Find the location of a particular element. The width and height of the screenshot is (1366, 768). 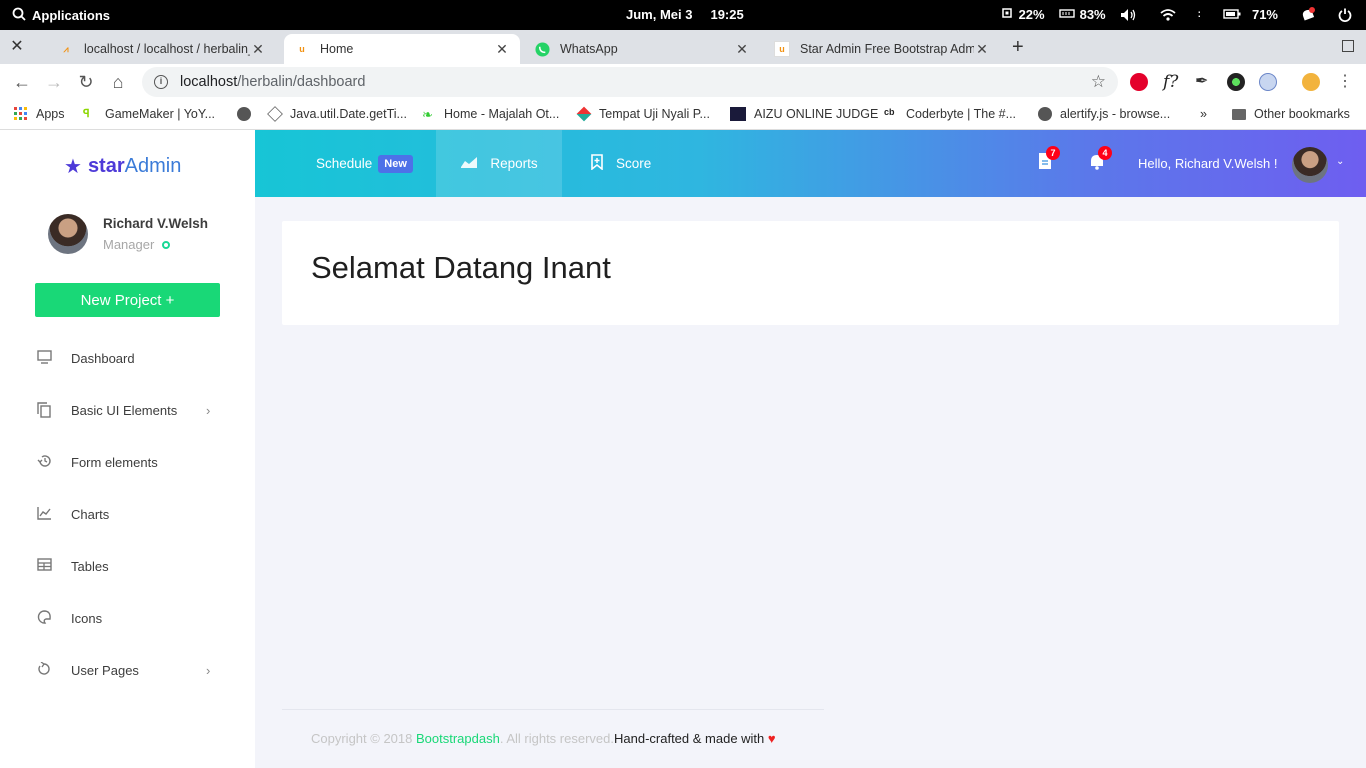

bookmark-apps: Apps is located at coordinates (39, 114).